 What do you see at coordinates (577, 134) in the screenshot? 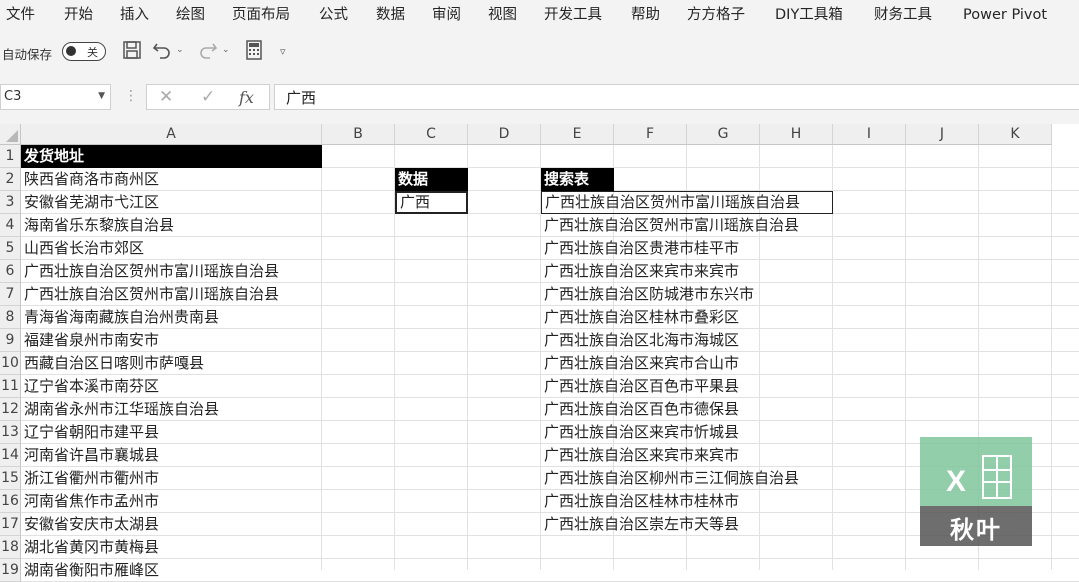
I see `column-header-e: E` at bounding box center [577, 134].